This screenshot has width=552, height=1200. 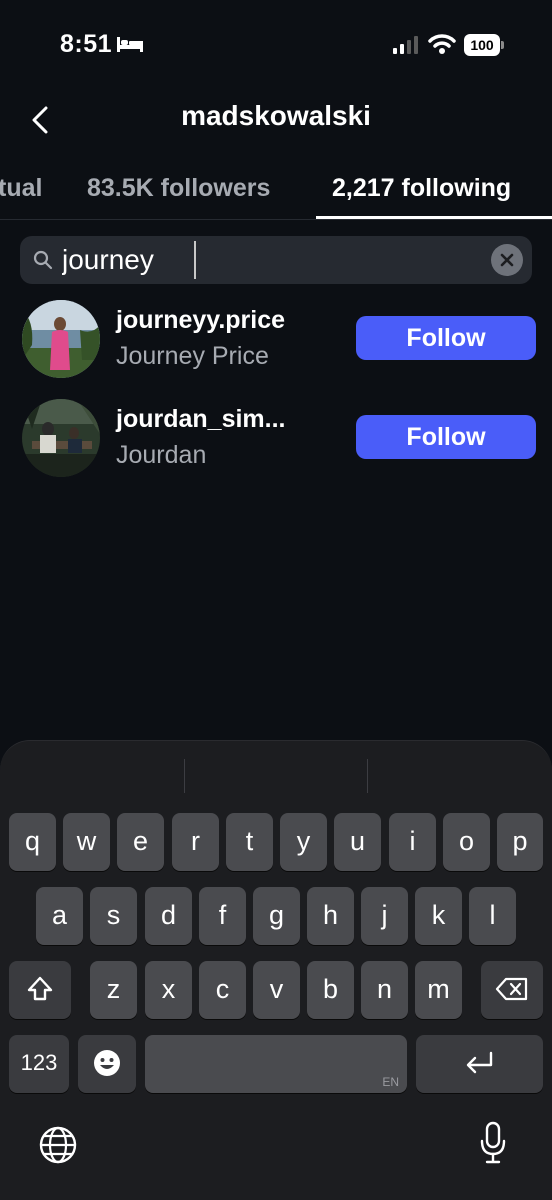 What do you see at coordinates (276, 339) in the screenshot?
I see `list-item: journeyy.price Journey Price Follow` at bounding box center [276, 339].